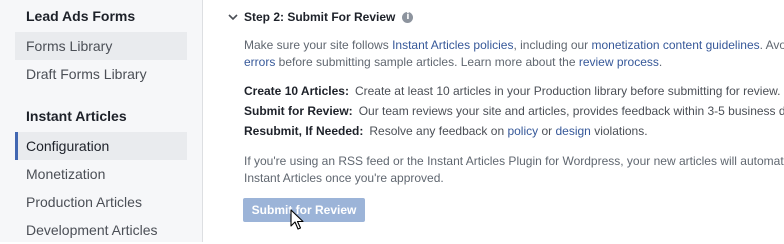 The height and width of the screenshot is (244, 784). I want to click on link-policy: policy, so click(522, 131).